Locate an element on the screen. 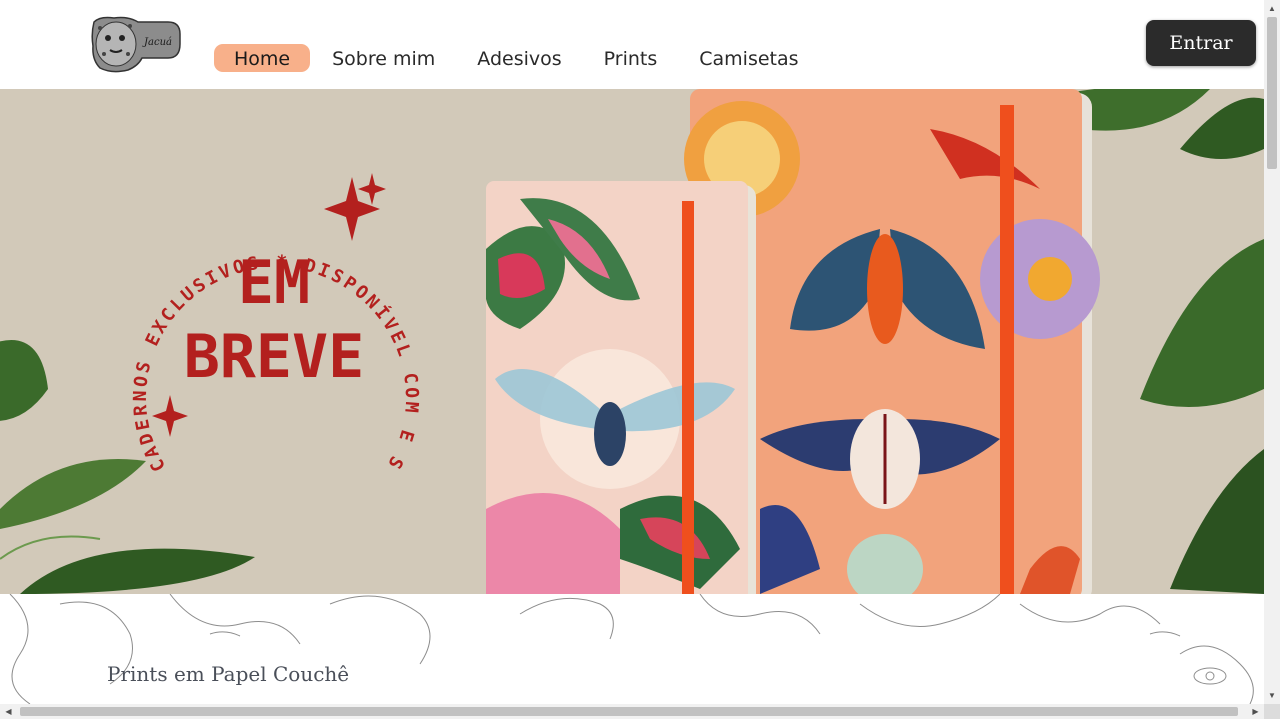  nav-home: Home is located at coordinates (262, 58).